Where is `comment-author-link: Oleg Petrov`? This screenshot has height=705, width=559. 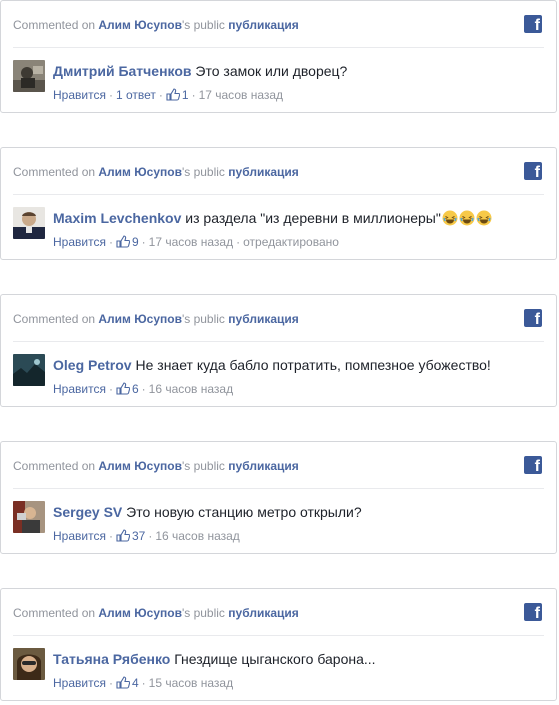 comment-author-link: Oleg Petrov is located at coordinates (92, 365).